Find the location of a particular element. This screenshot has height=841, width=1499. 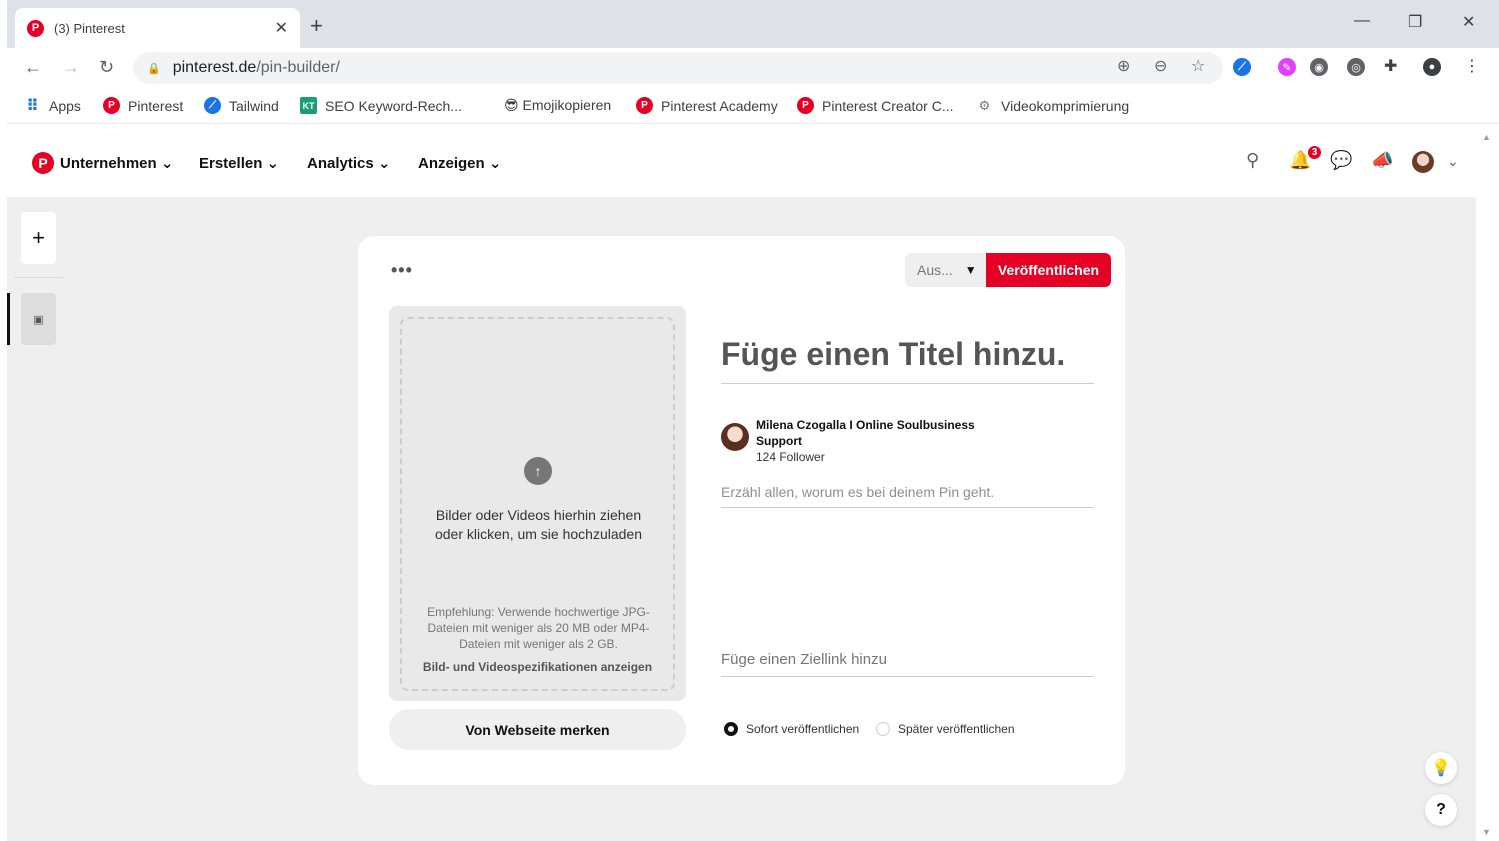

nav-analytics: Analytics ⌄ is located at coordinates (348, 163).